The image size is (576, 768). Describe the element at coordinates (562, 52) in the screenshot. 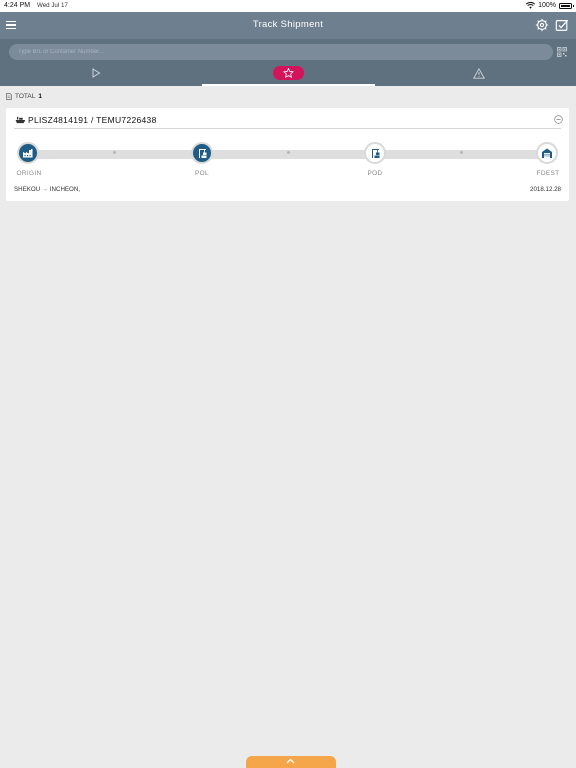

I see `qr-code-icon` at that location.